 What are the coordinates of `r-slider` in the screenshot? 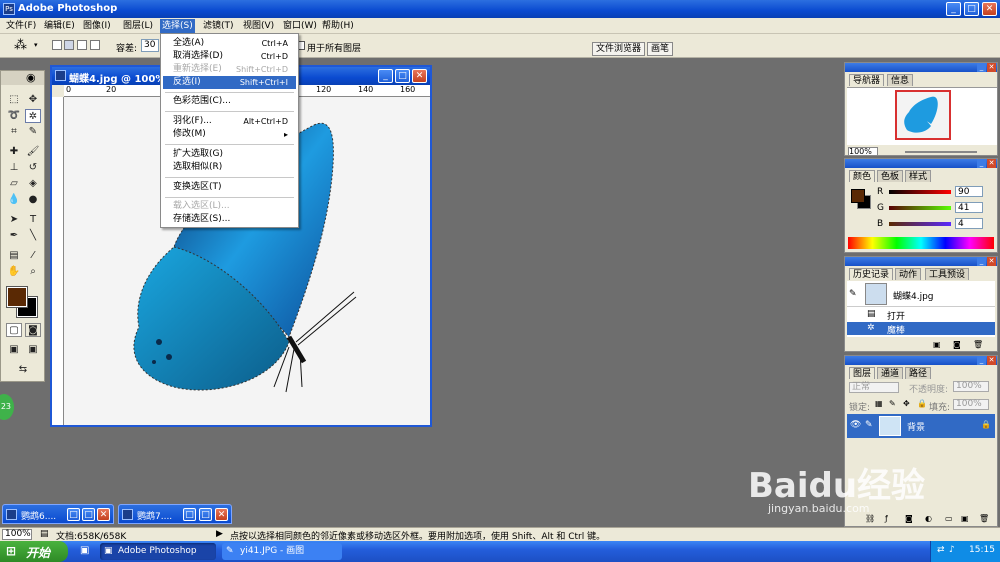 It's located at (920, 192).